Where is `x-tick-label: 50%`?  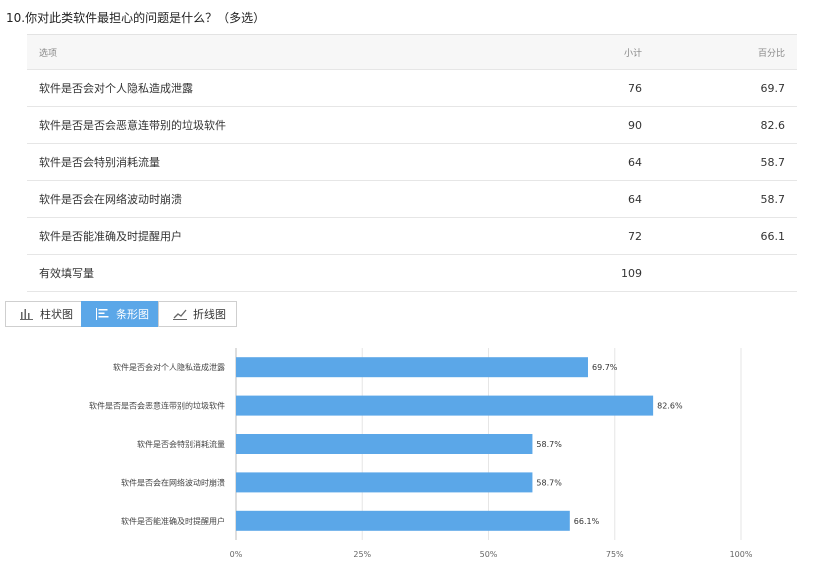
x-tick-label: 50% is located at coordinates (489, 554).